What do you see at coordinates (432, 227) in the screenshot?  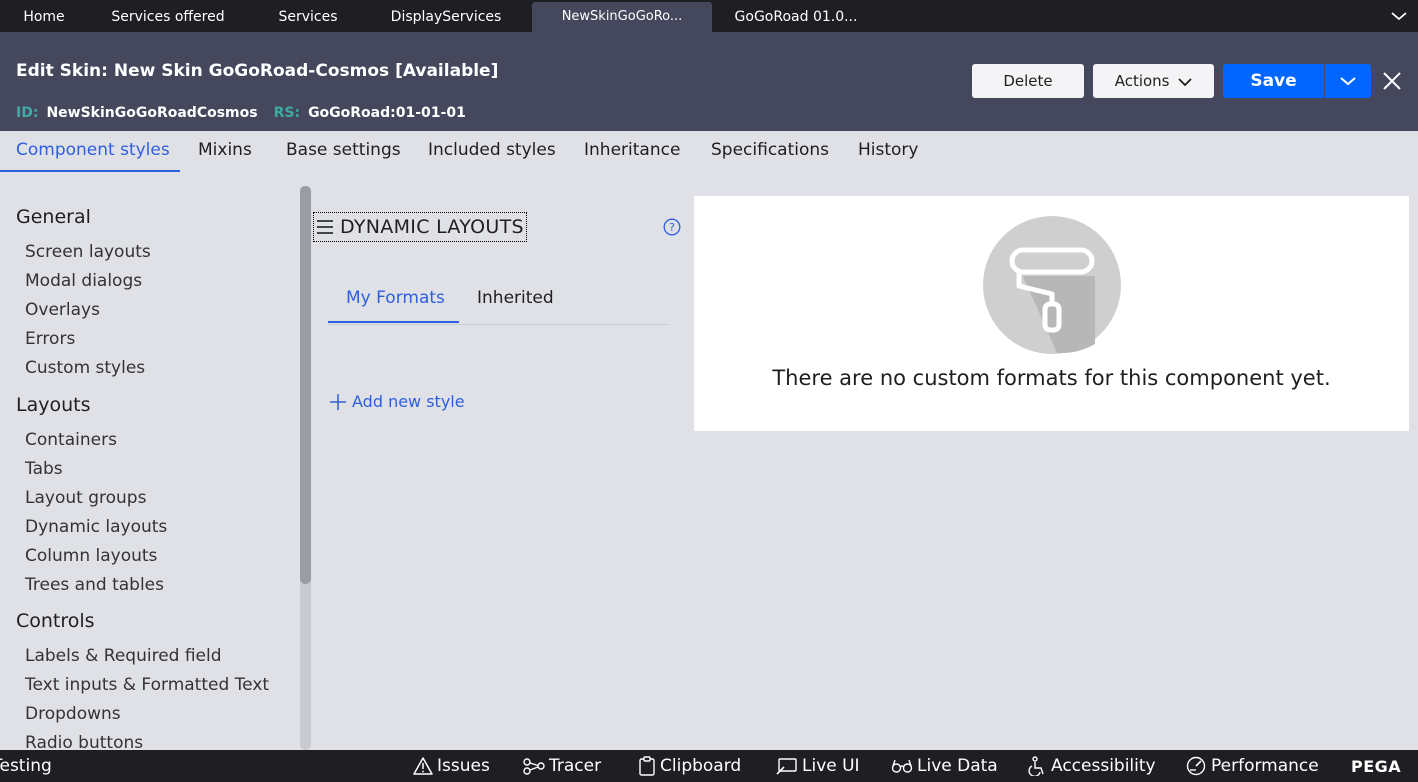 I see `panel-title: DYNAMIC LAYOUTS` at bounding box center [432, 227].